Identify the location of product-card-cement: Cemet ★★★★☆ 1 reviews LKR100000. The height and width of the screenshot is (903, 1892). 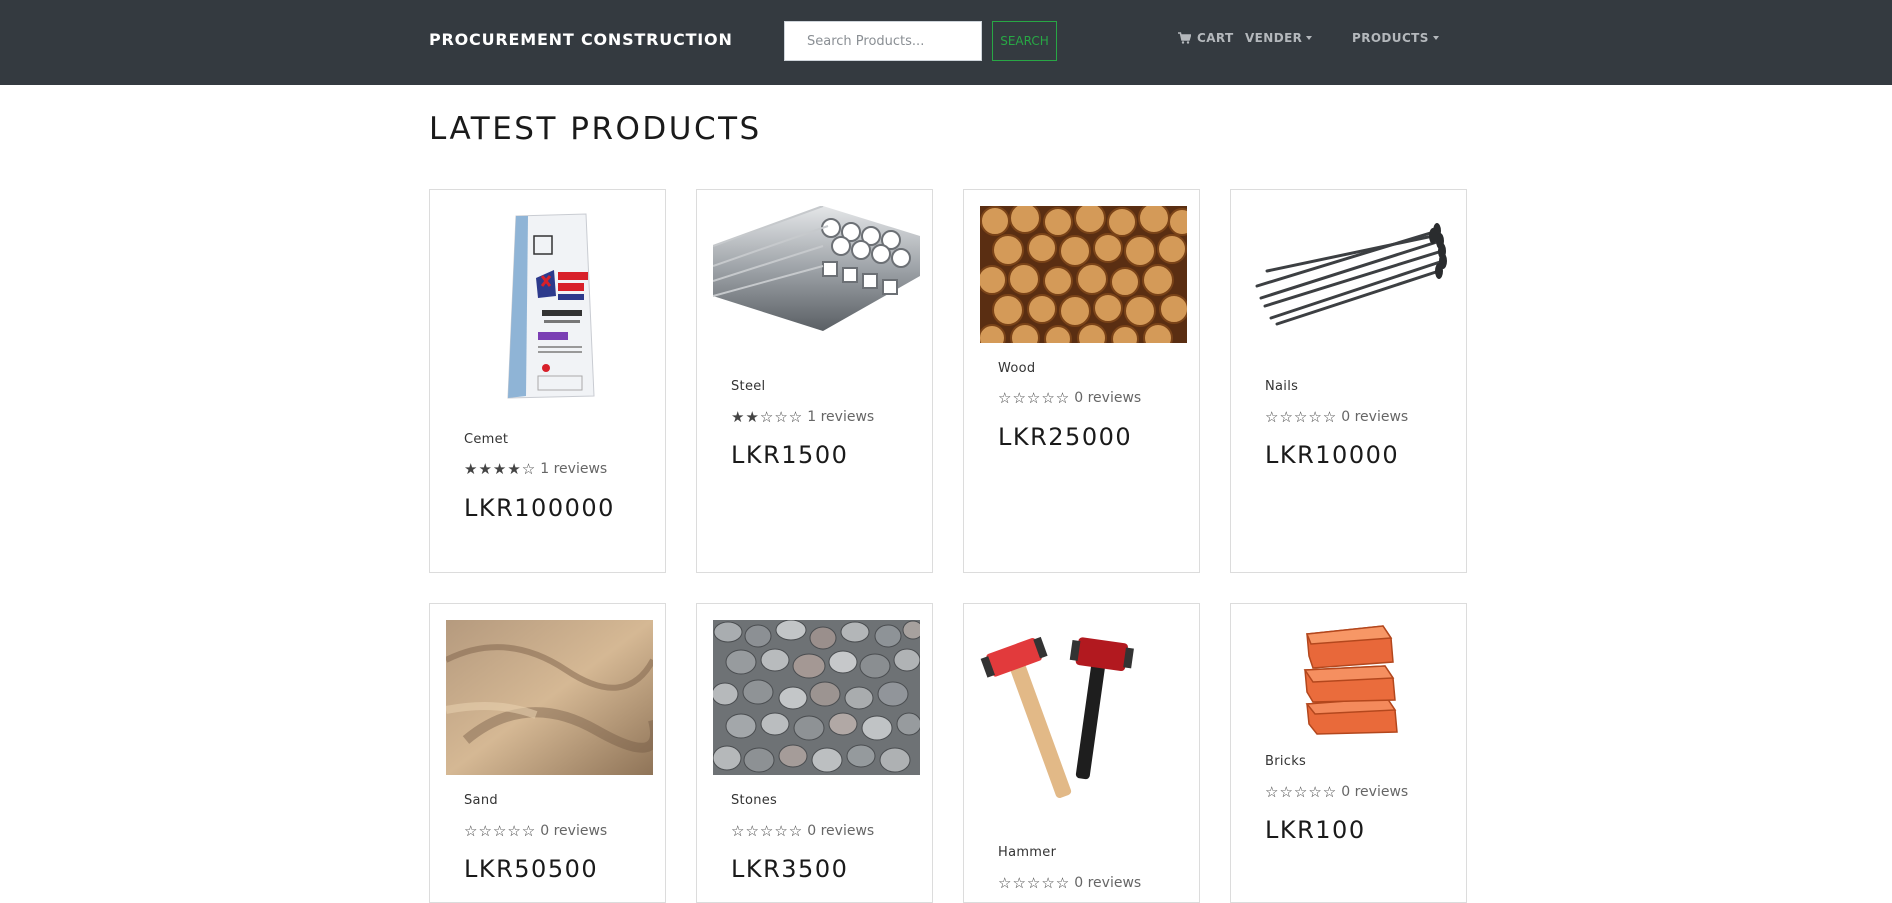
(547, 381).